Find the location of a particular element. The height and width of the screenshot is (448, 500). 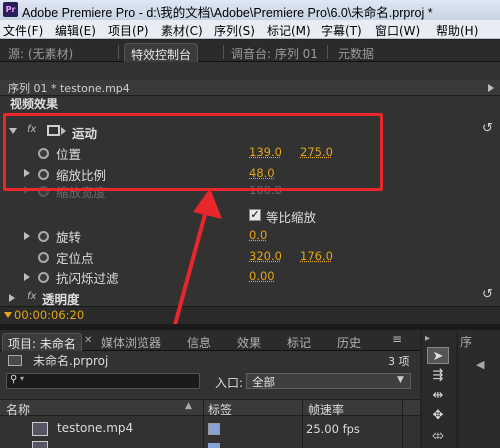

expand-opacity-icon is located at coordinates (12, 298).